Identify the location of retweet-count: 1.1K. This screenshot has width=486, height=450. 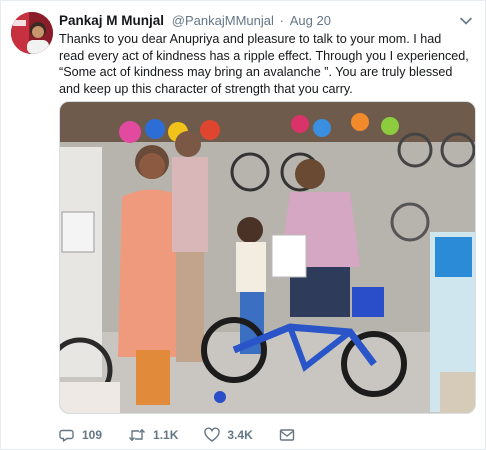
(166, 435).